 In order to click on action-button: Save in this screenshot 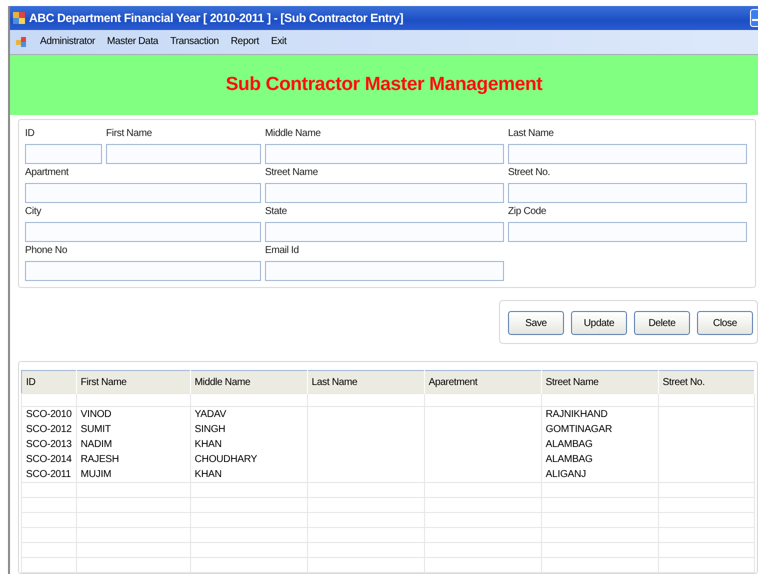, I will do `click(536, 323)`.